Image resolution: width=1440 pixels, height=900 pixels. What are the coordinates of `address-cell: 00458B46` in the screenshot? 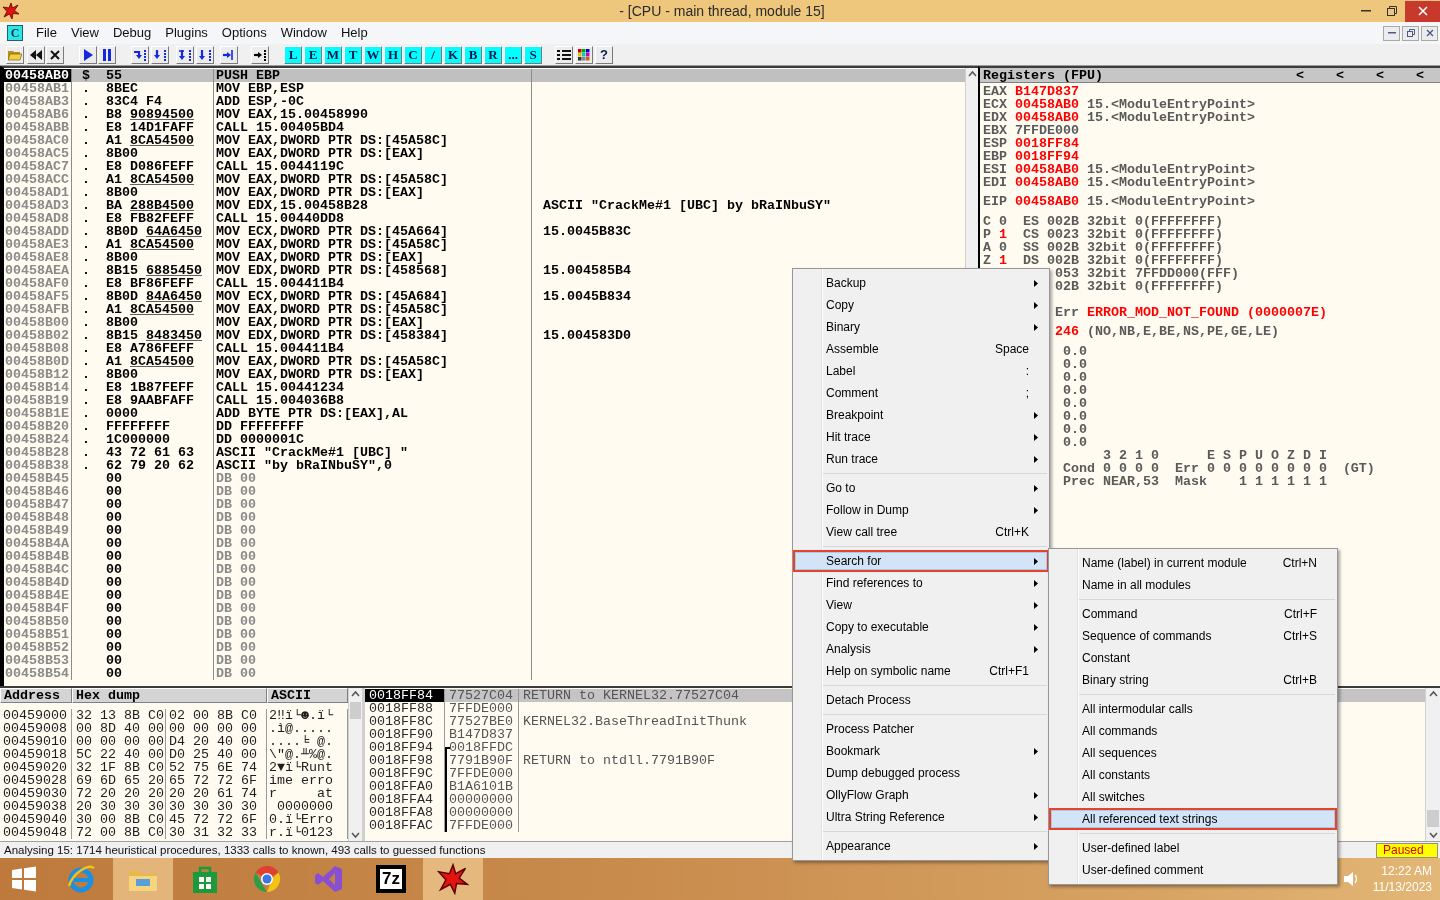 It's located at (38, 491).